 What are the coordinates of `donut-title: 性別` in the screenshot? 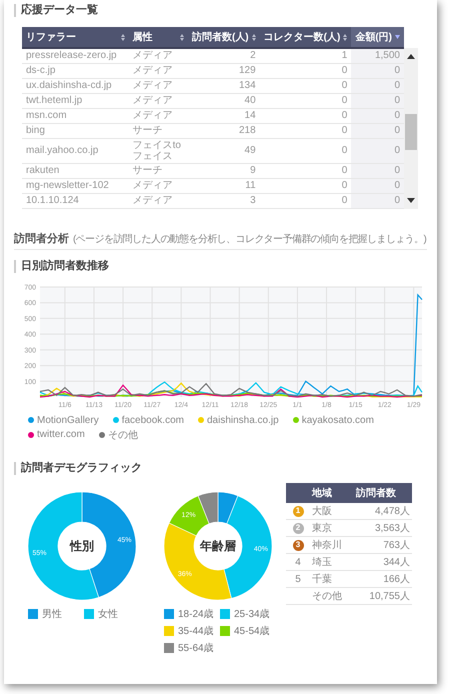 It's located at (81, 546).